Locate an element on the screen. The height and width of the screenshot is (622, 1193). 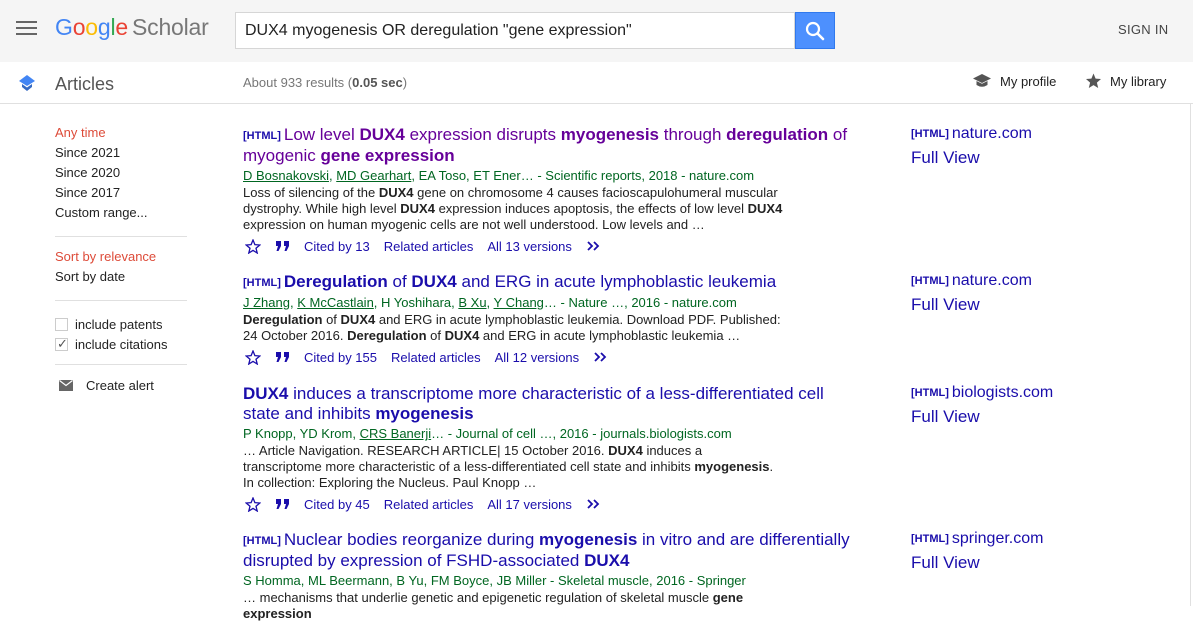
logo-letter: e is located at coordinates (121, 27).